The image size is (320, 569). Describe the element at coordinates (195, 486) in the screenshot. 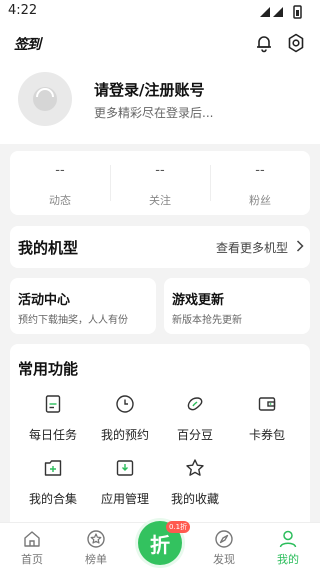

I see `func-my-favorites: 我的收藏` at that location.